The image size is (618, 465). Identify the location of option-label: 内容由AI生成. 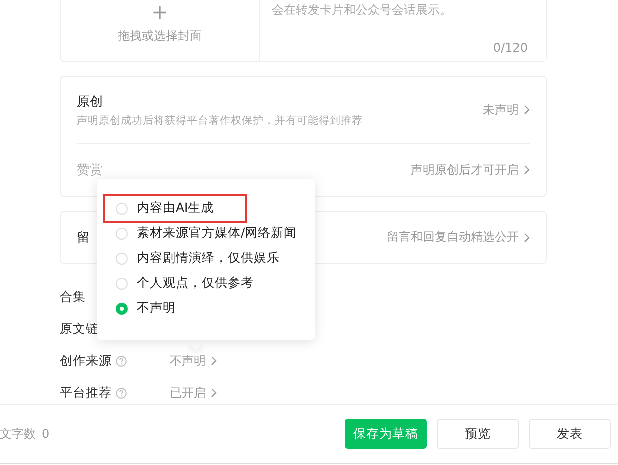
(175, 208).